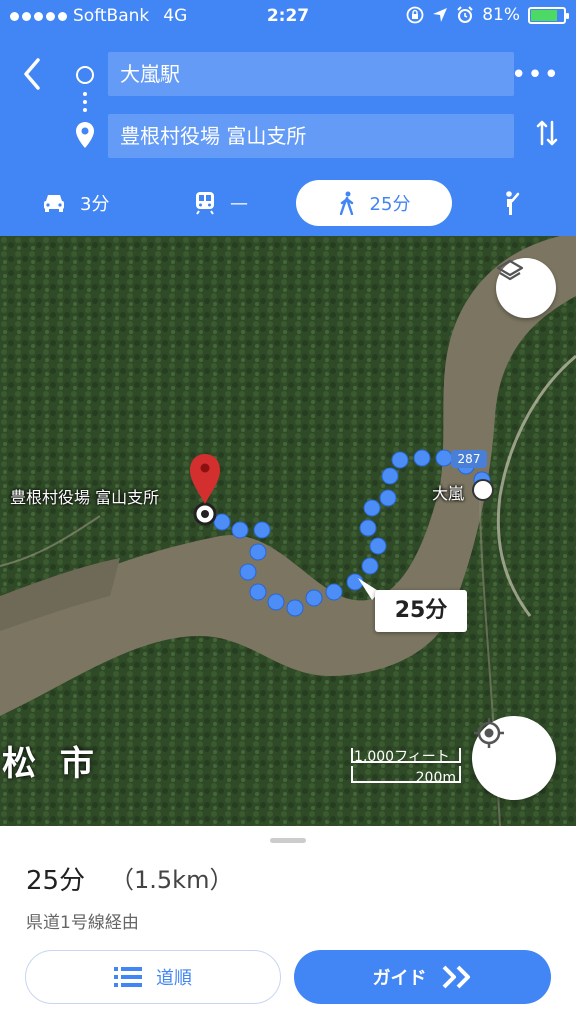 This screenshot has height=1024, width=576. I want to click on double-chevron-right-icon, so click(456, 977).